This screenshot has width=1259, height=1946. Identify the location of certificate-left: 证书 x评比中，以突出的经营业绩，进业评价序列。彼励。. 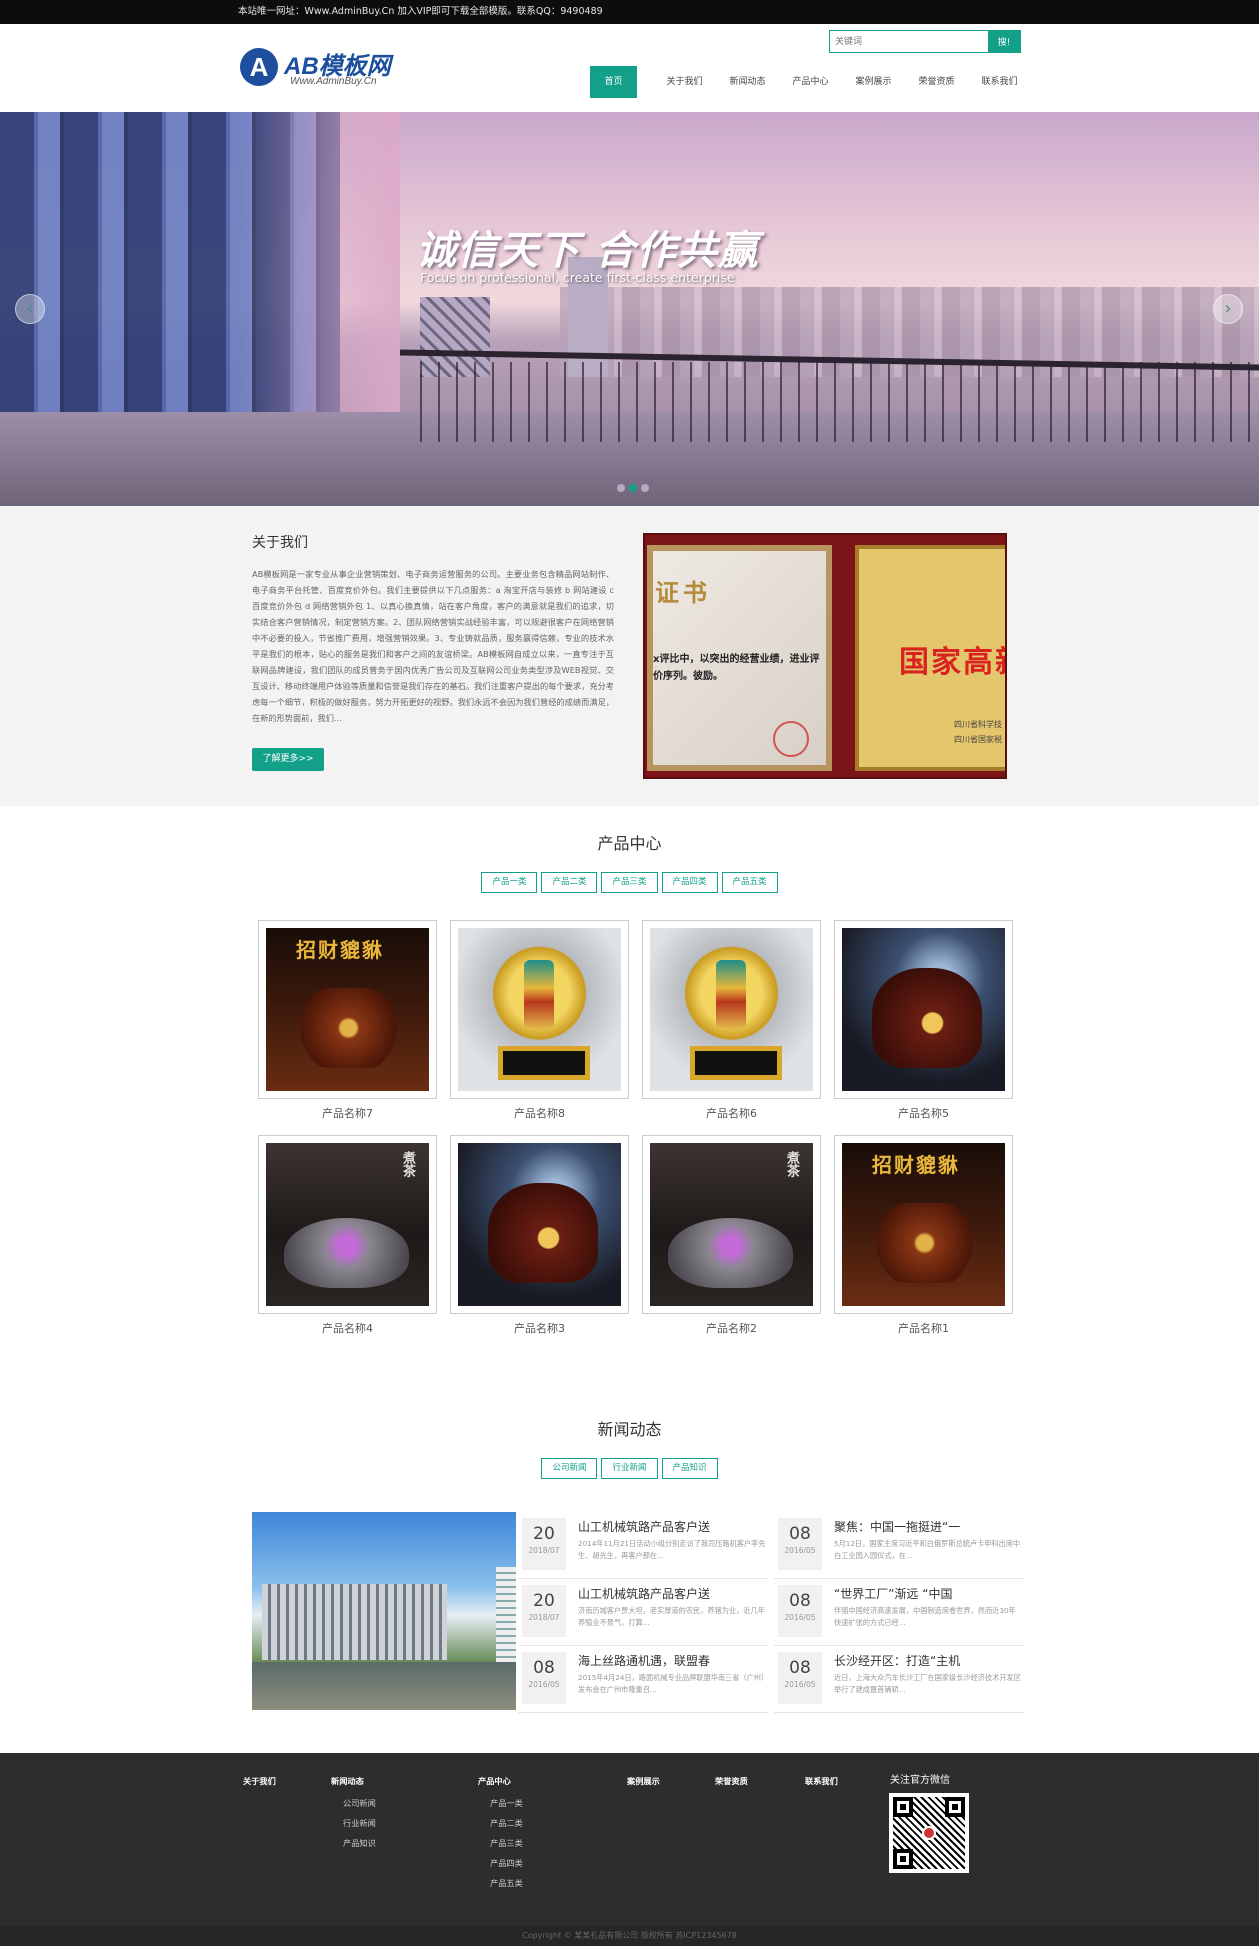
(739, 658).